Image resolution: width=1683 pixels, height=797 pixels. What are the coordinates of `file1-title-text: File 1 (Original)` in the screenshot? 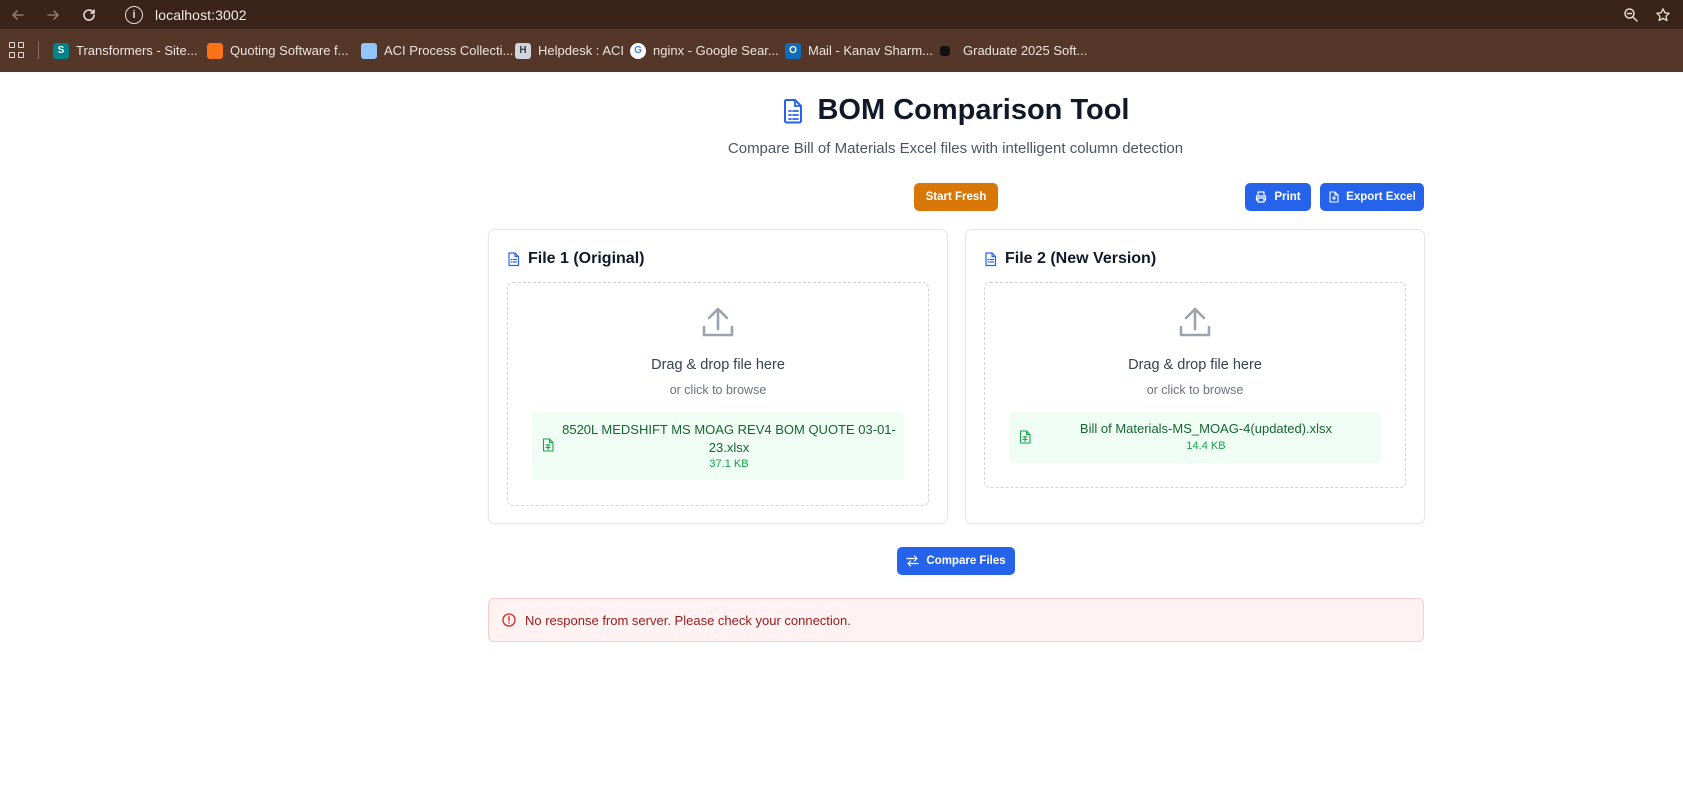 It's located at (586, 258).